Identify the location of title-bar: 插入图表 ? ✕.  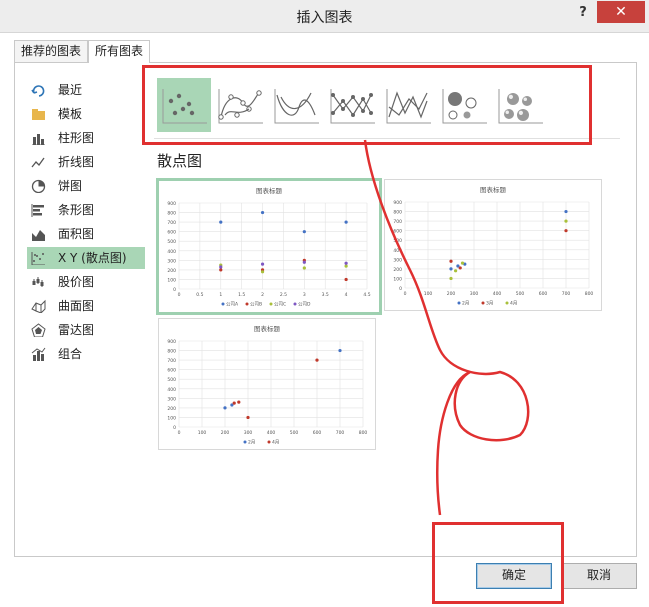
(324, 16).